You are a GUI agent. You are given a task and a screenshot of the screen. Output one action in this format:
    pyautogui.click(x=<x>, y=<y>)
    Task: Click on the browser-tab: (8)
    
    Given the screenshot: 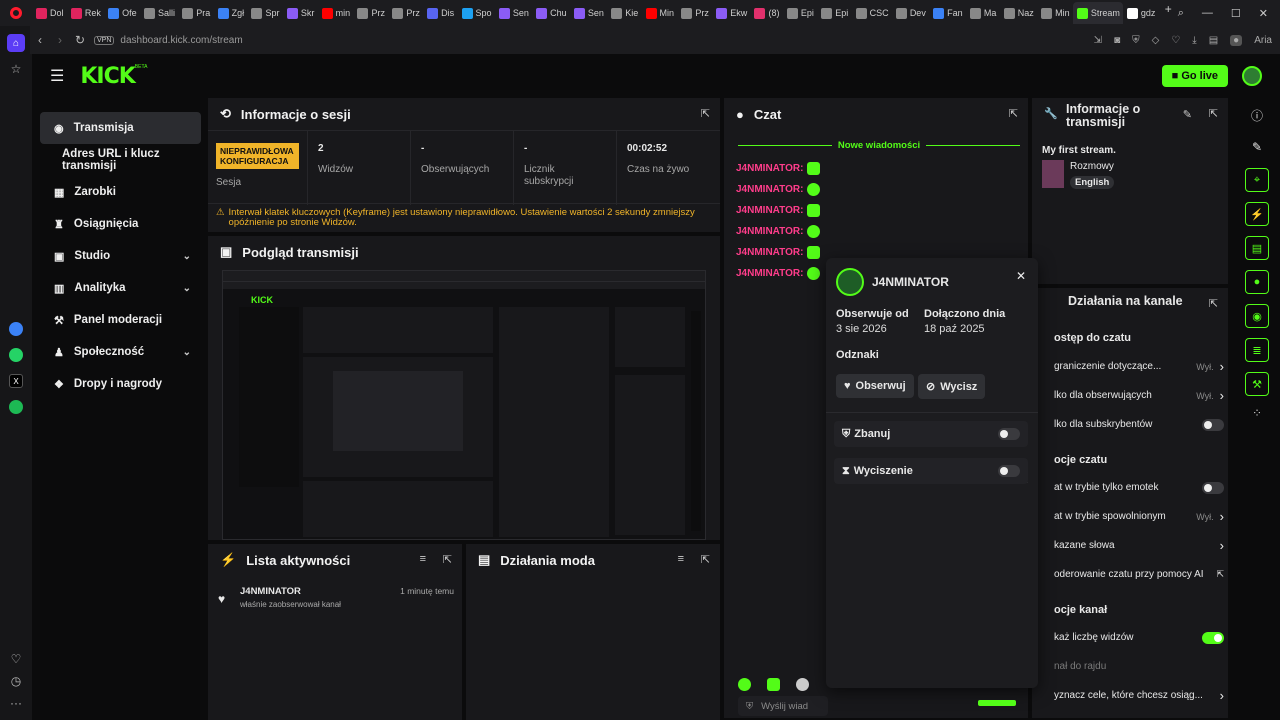 What is the action you would take?
    pyautogui.click(x=766, y=13)
    